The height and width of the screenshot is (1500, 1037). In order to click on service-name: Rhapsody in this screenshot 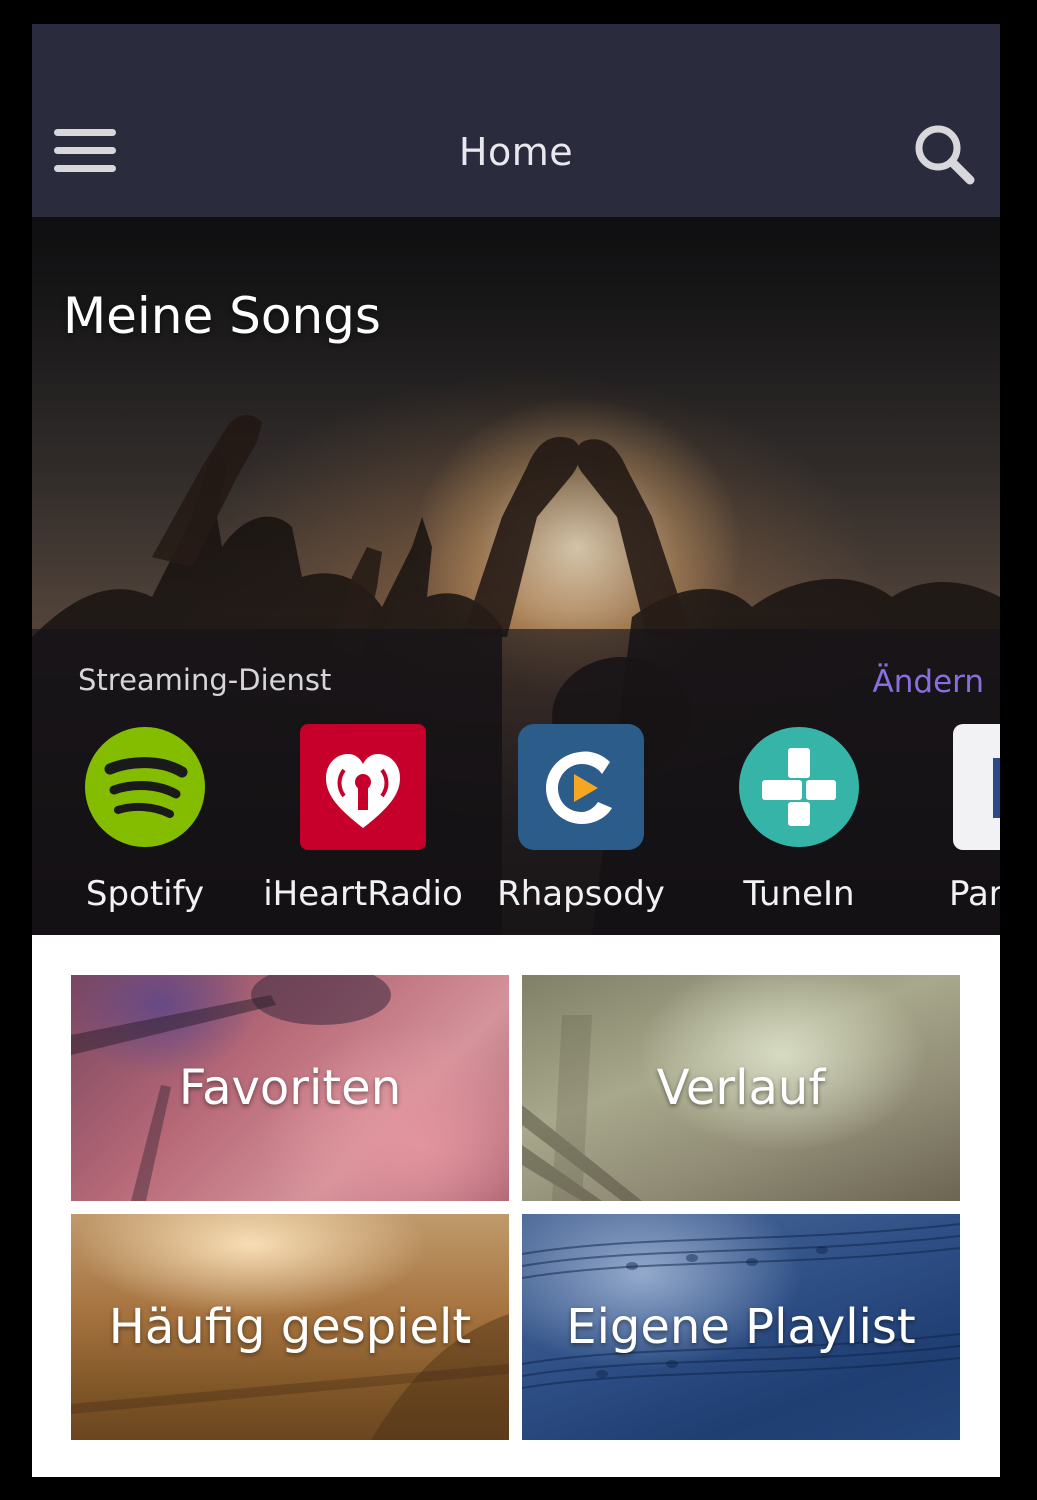, I will do `click(581, 894)`.